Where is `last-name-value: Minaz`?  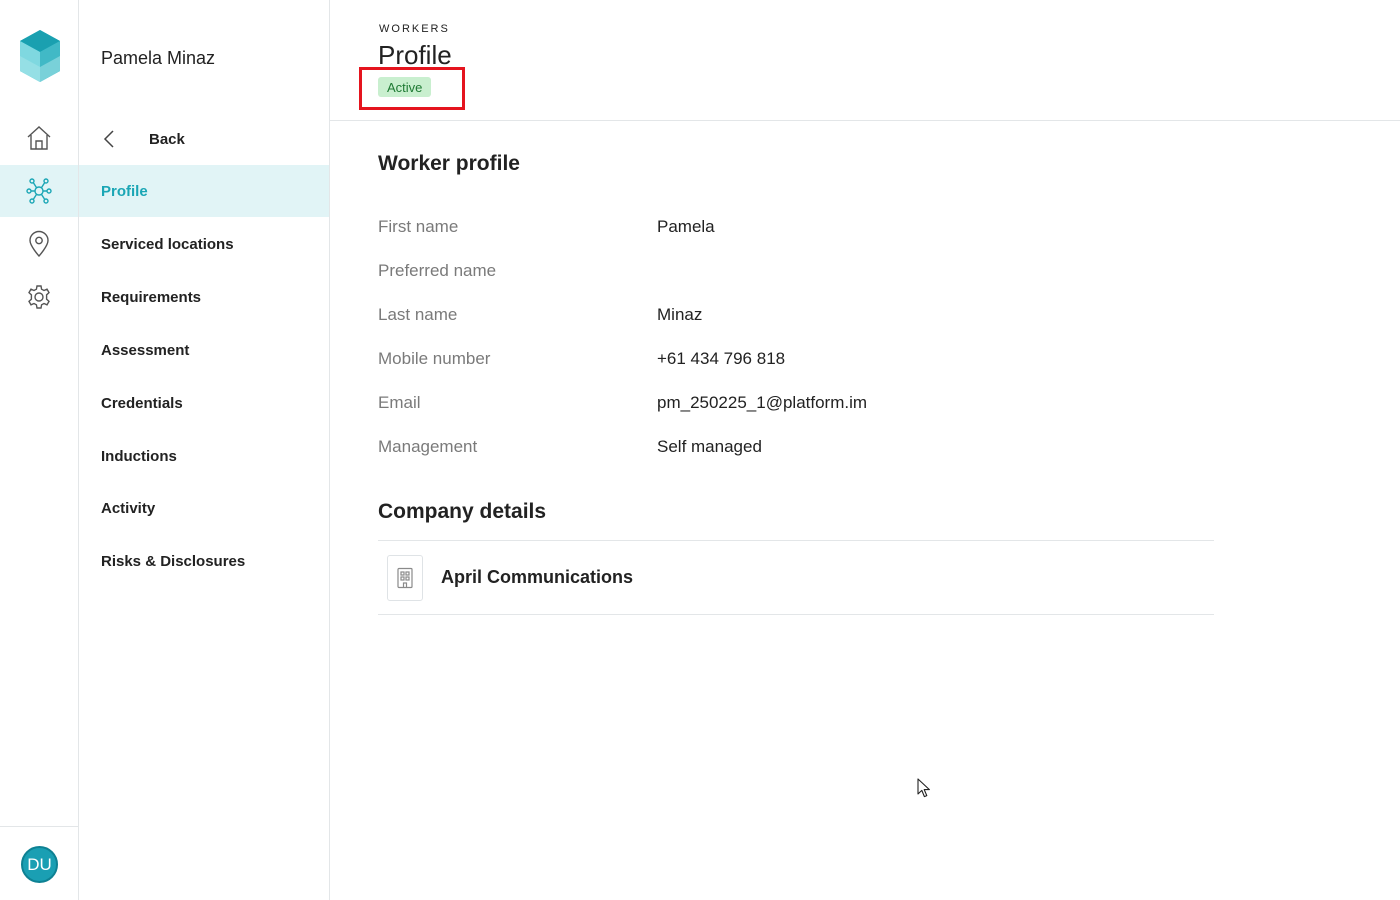
last-name-value: Minaz is located at coordinates (680, 314).